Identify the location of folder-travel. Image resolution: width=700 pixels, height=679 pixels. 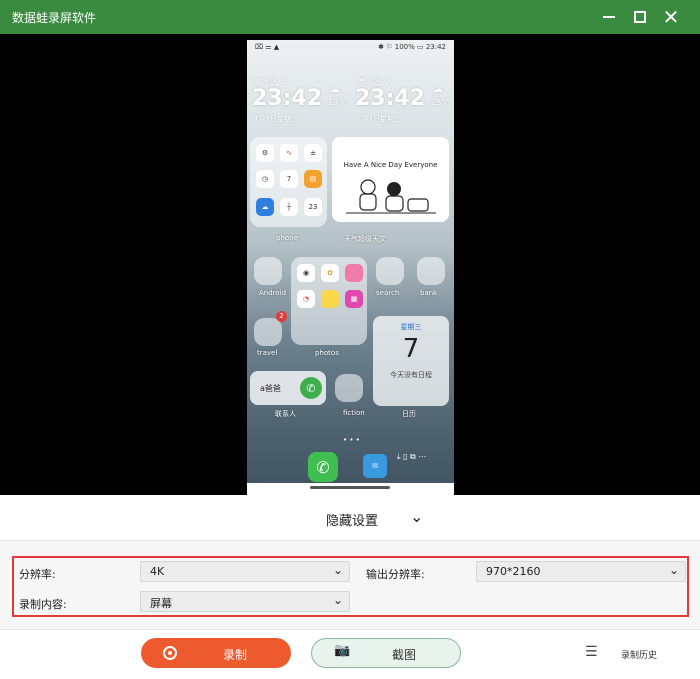
(268, 332).